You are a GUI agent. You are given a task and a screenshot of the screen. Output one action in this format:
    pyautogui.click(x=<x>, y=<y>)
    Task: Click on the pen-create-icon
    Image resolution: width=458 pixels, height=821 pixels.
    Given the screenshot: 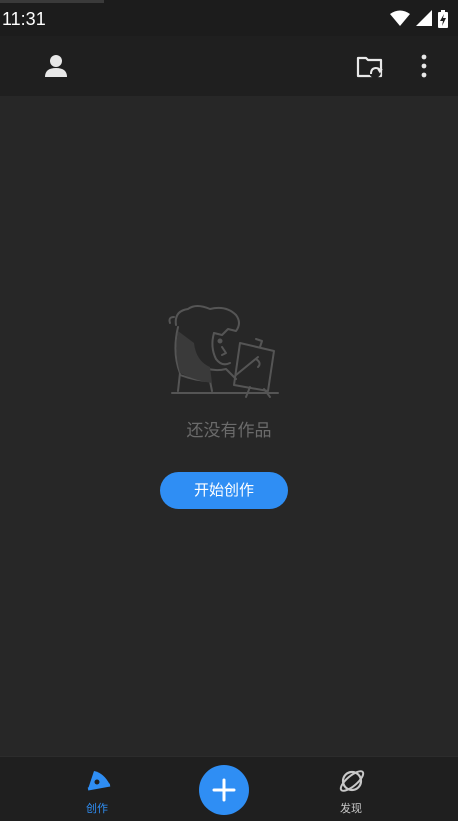 What is the action you would take?
    pyautogui.click(x=99, y=781)
    